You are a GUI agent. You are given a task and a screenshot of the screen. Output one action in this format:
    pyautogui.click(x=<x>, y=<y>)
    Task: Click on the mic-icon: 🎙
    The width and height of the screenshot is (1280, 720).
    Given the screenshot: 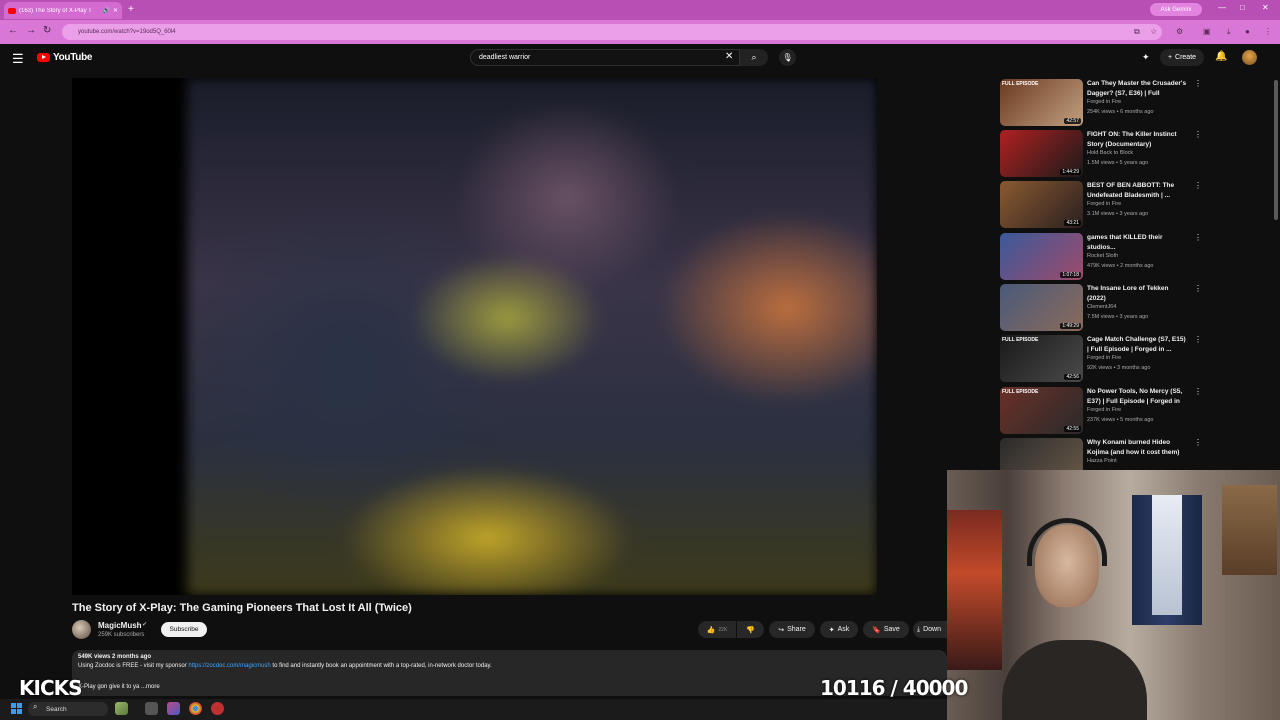 What is the action you would take?
    pyautogui.click(x=787, y=57)
    